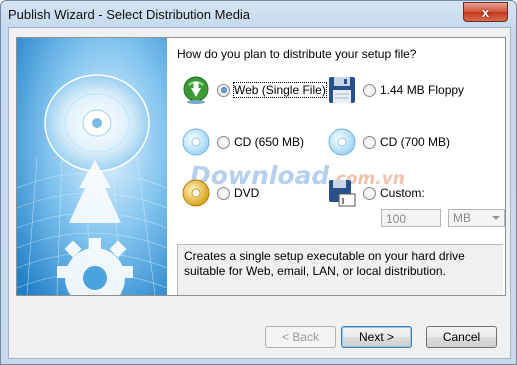 This screenshot has height=365, width=517. Describe the element at coordinates (247, 193) in the screenshot. I see `option-dvd-label: DVD` at that location.